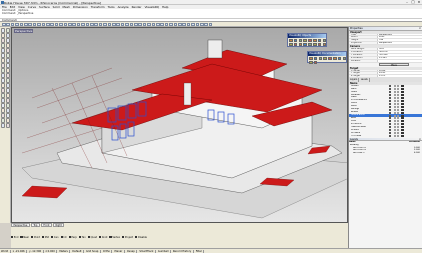  I want to click on close-button: ×, so click(419, 2).